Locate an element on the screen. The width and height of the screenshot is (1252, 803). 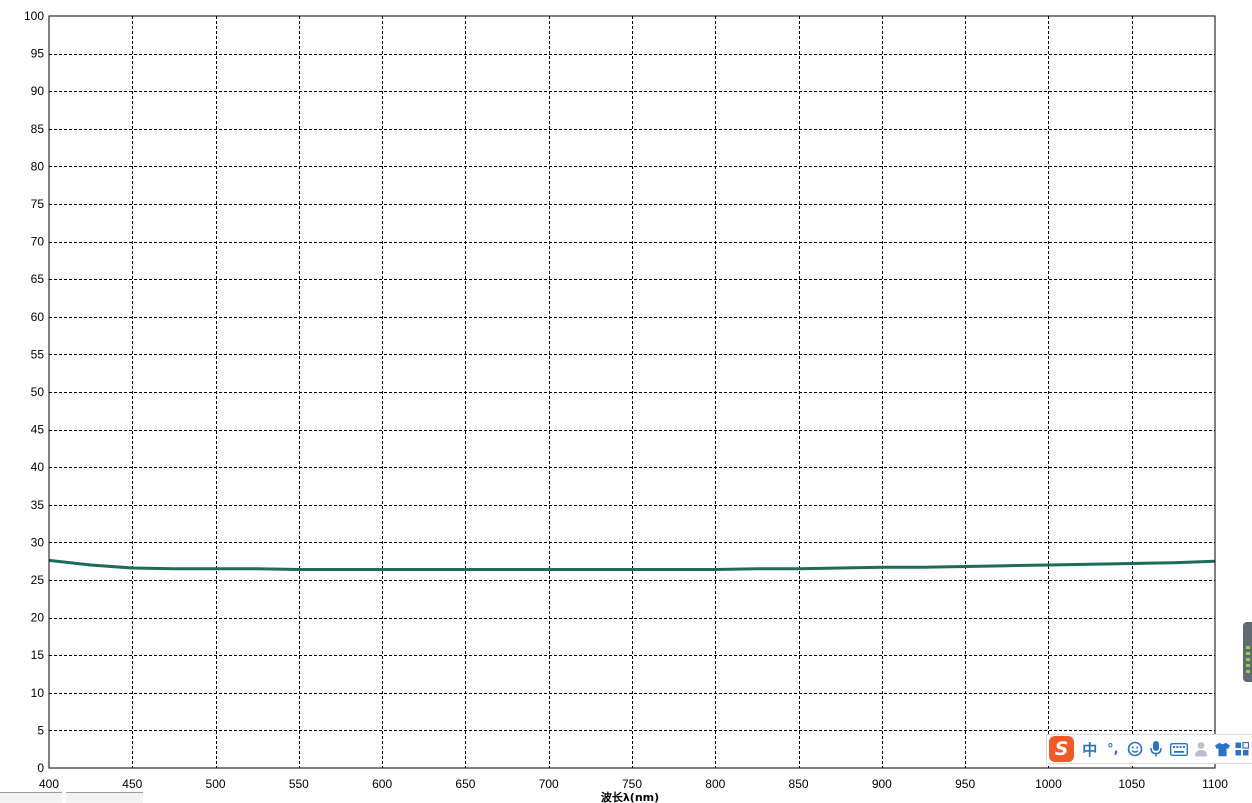
y-tick-label: 75 is located at coordinates (38, 204).